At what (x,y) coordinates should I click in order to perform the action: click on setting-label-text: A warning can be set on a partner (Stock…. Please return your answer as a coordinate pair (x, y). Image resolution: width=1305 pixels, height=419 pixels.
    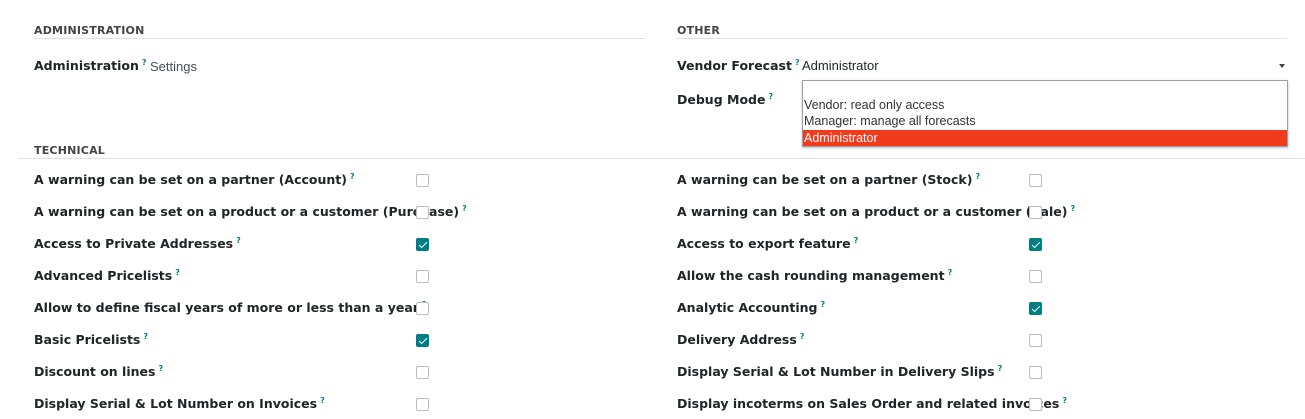
    Looking at the image, I should click on (825, 180).